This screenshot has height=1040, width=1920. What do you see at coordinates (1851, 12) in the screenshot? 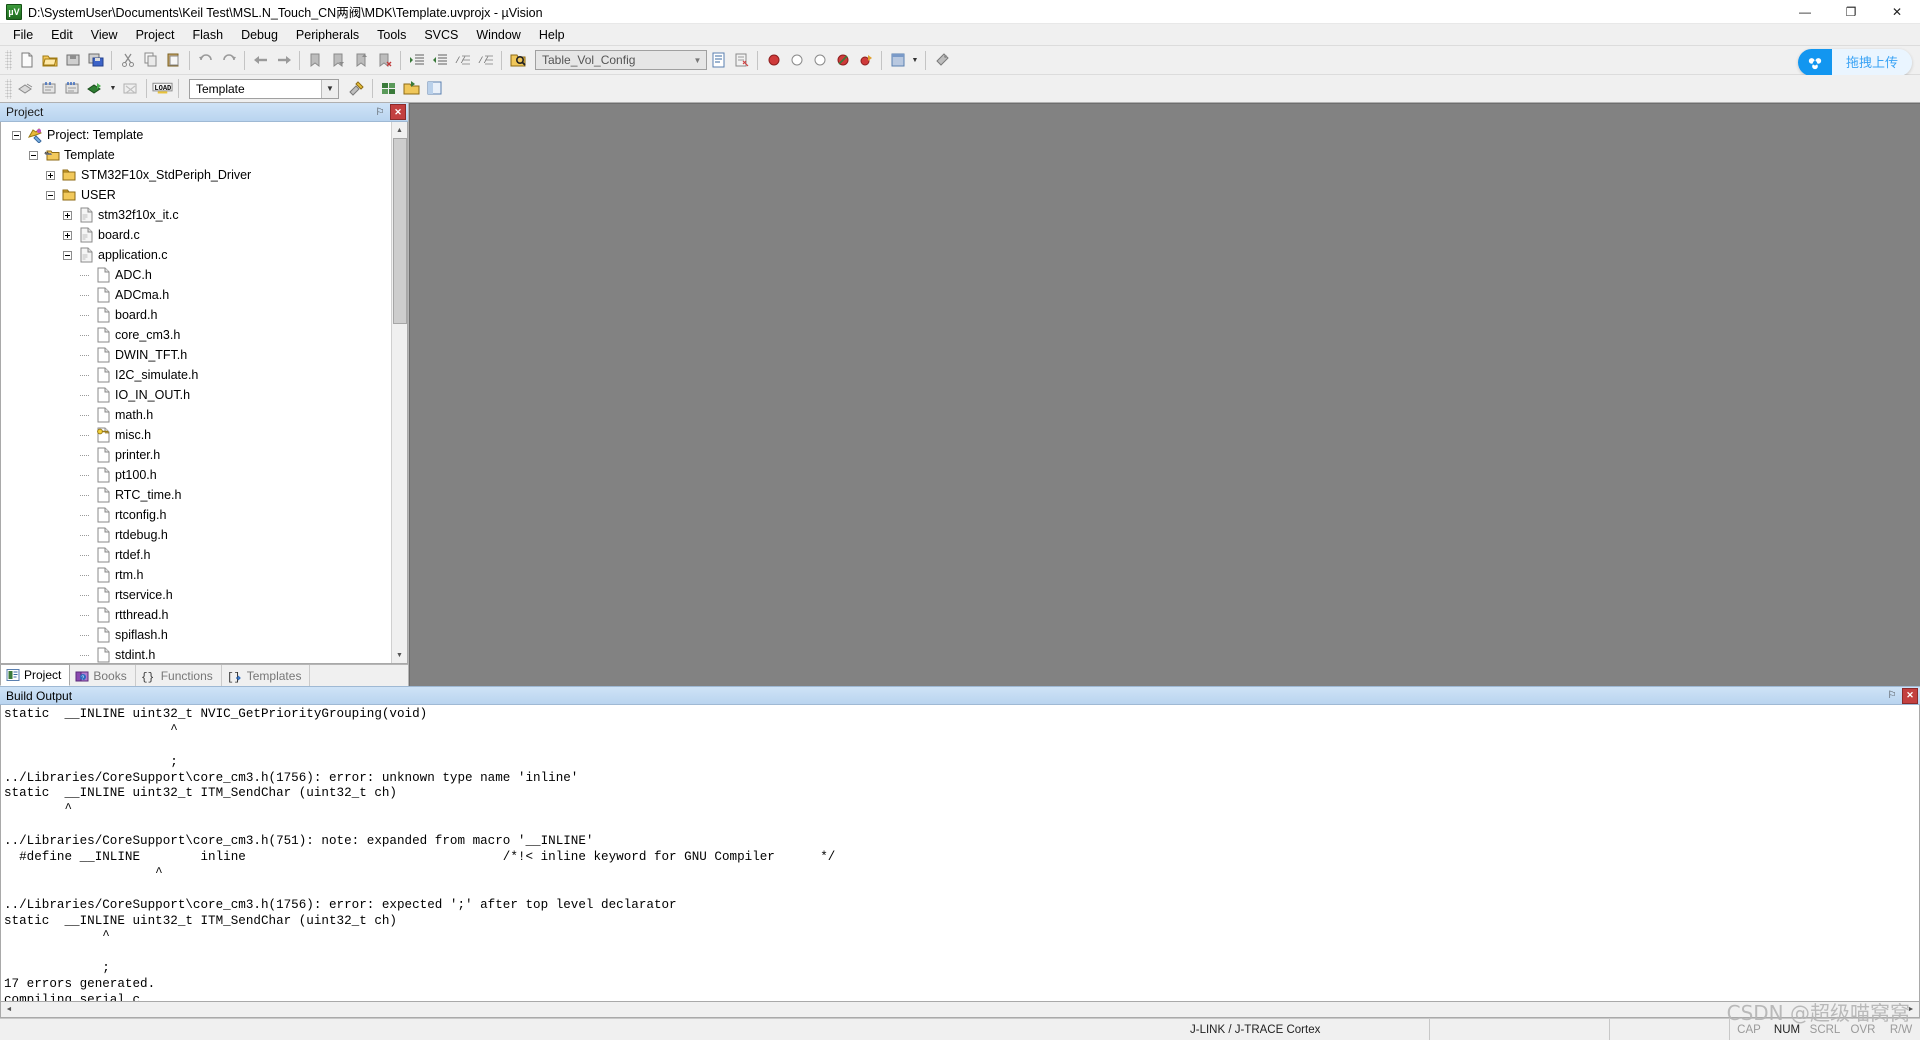
I see `restore-button: ❐` at bounding box center [1851, 12].